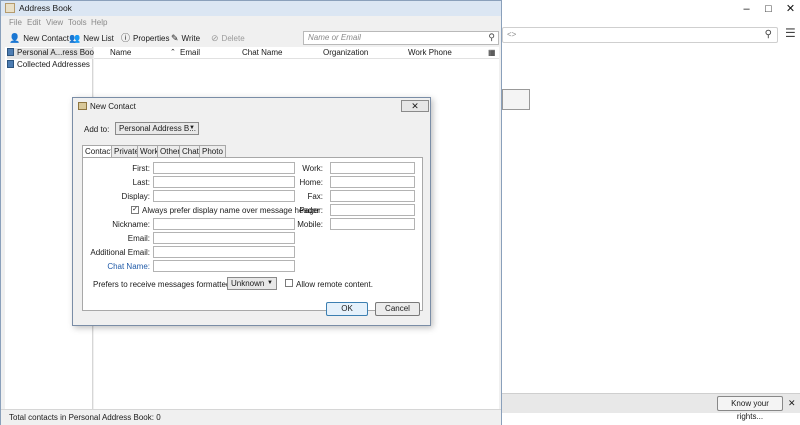 This screenshot has width=800, height=425. I want to click on chat-name-field, so click(224, 266).